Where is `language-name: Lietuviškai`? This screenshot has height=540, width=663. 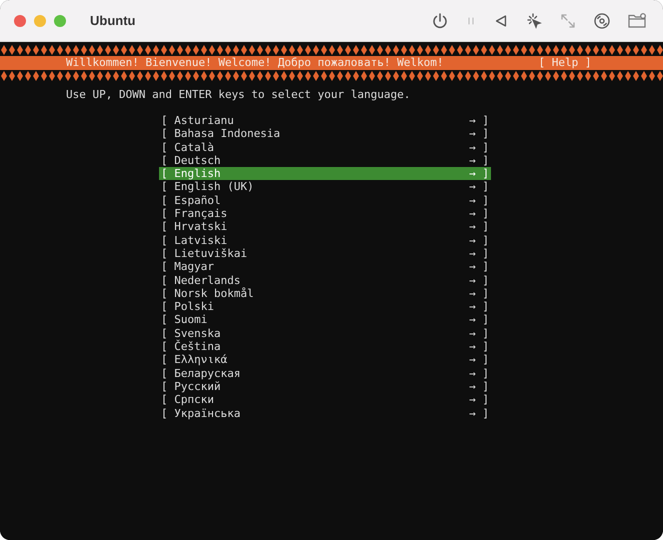
language-name: Lietuviškai is located at coordinates (211, 253).